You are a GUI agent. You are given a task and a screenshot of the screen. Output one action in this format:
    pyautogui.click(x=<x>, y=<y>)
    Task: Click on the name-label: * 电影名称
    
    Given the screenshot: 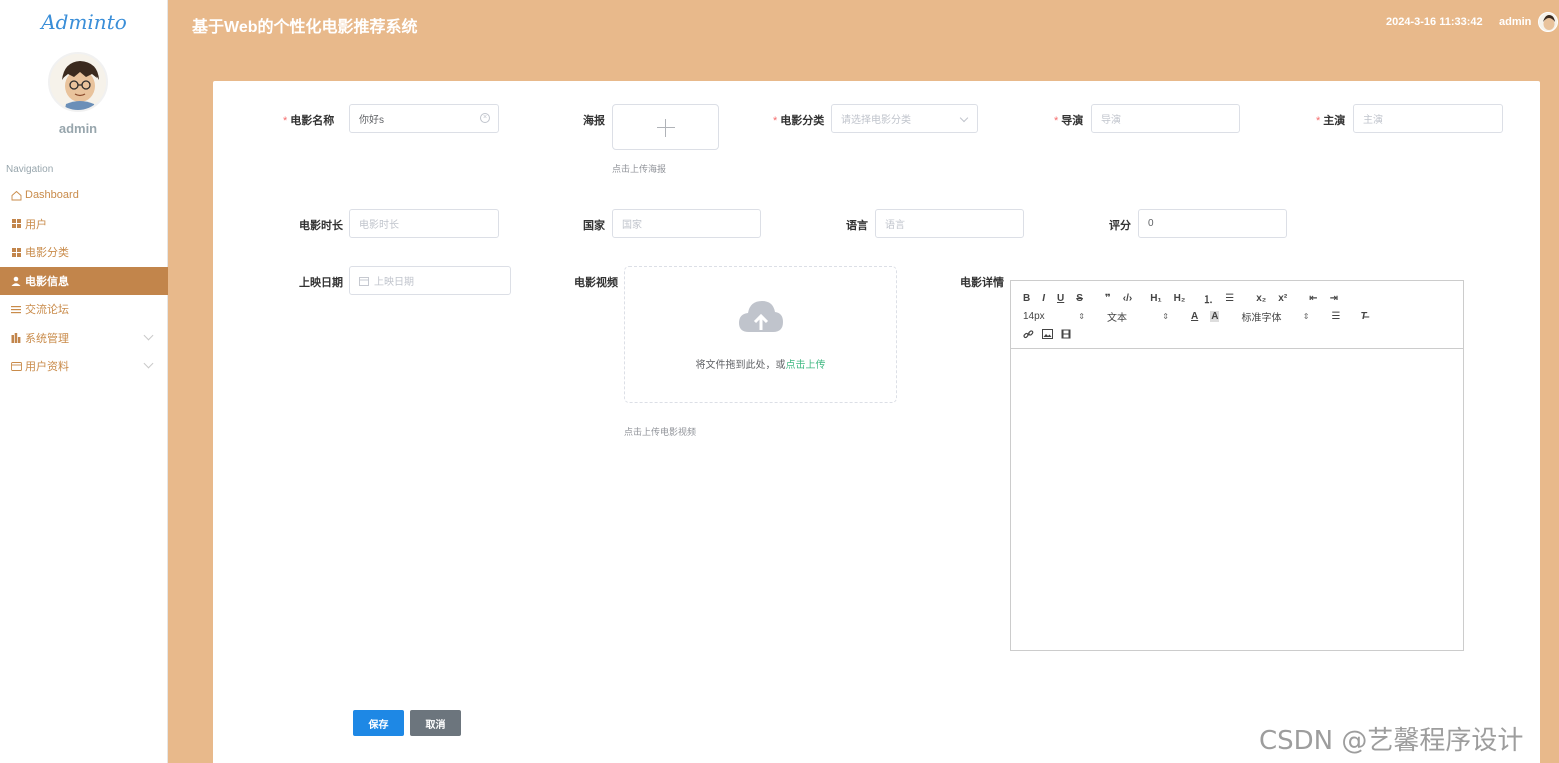 What is the action you would take?
    pyautogui.click(x=309, y=121)
    